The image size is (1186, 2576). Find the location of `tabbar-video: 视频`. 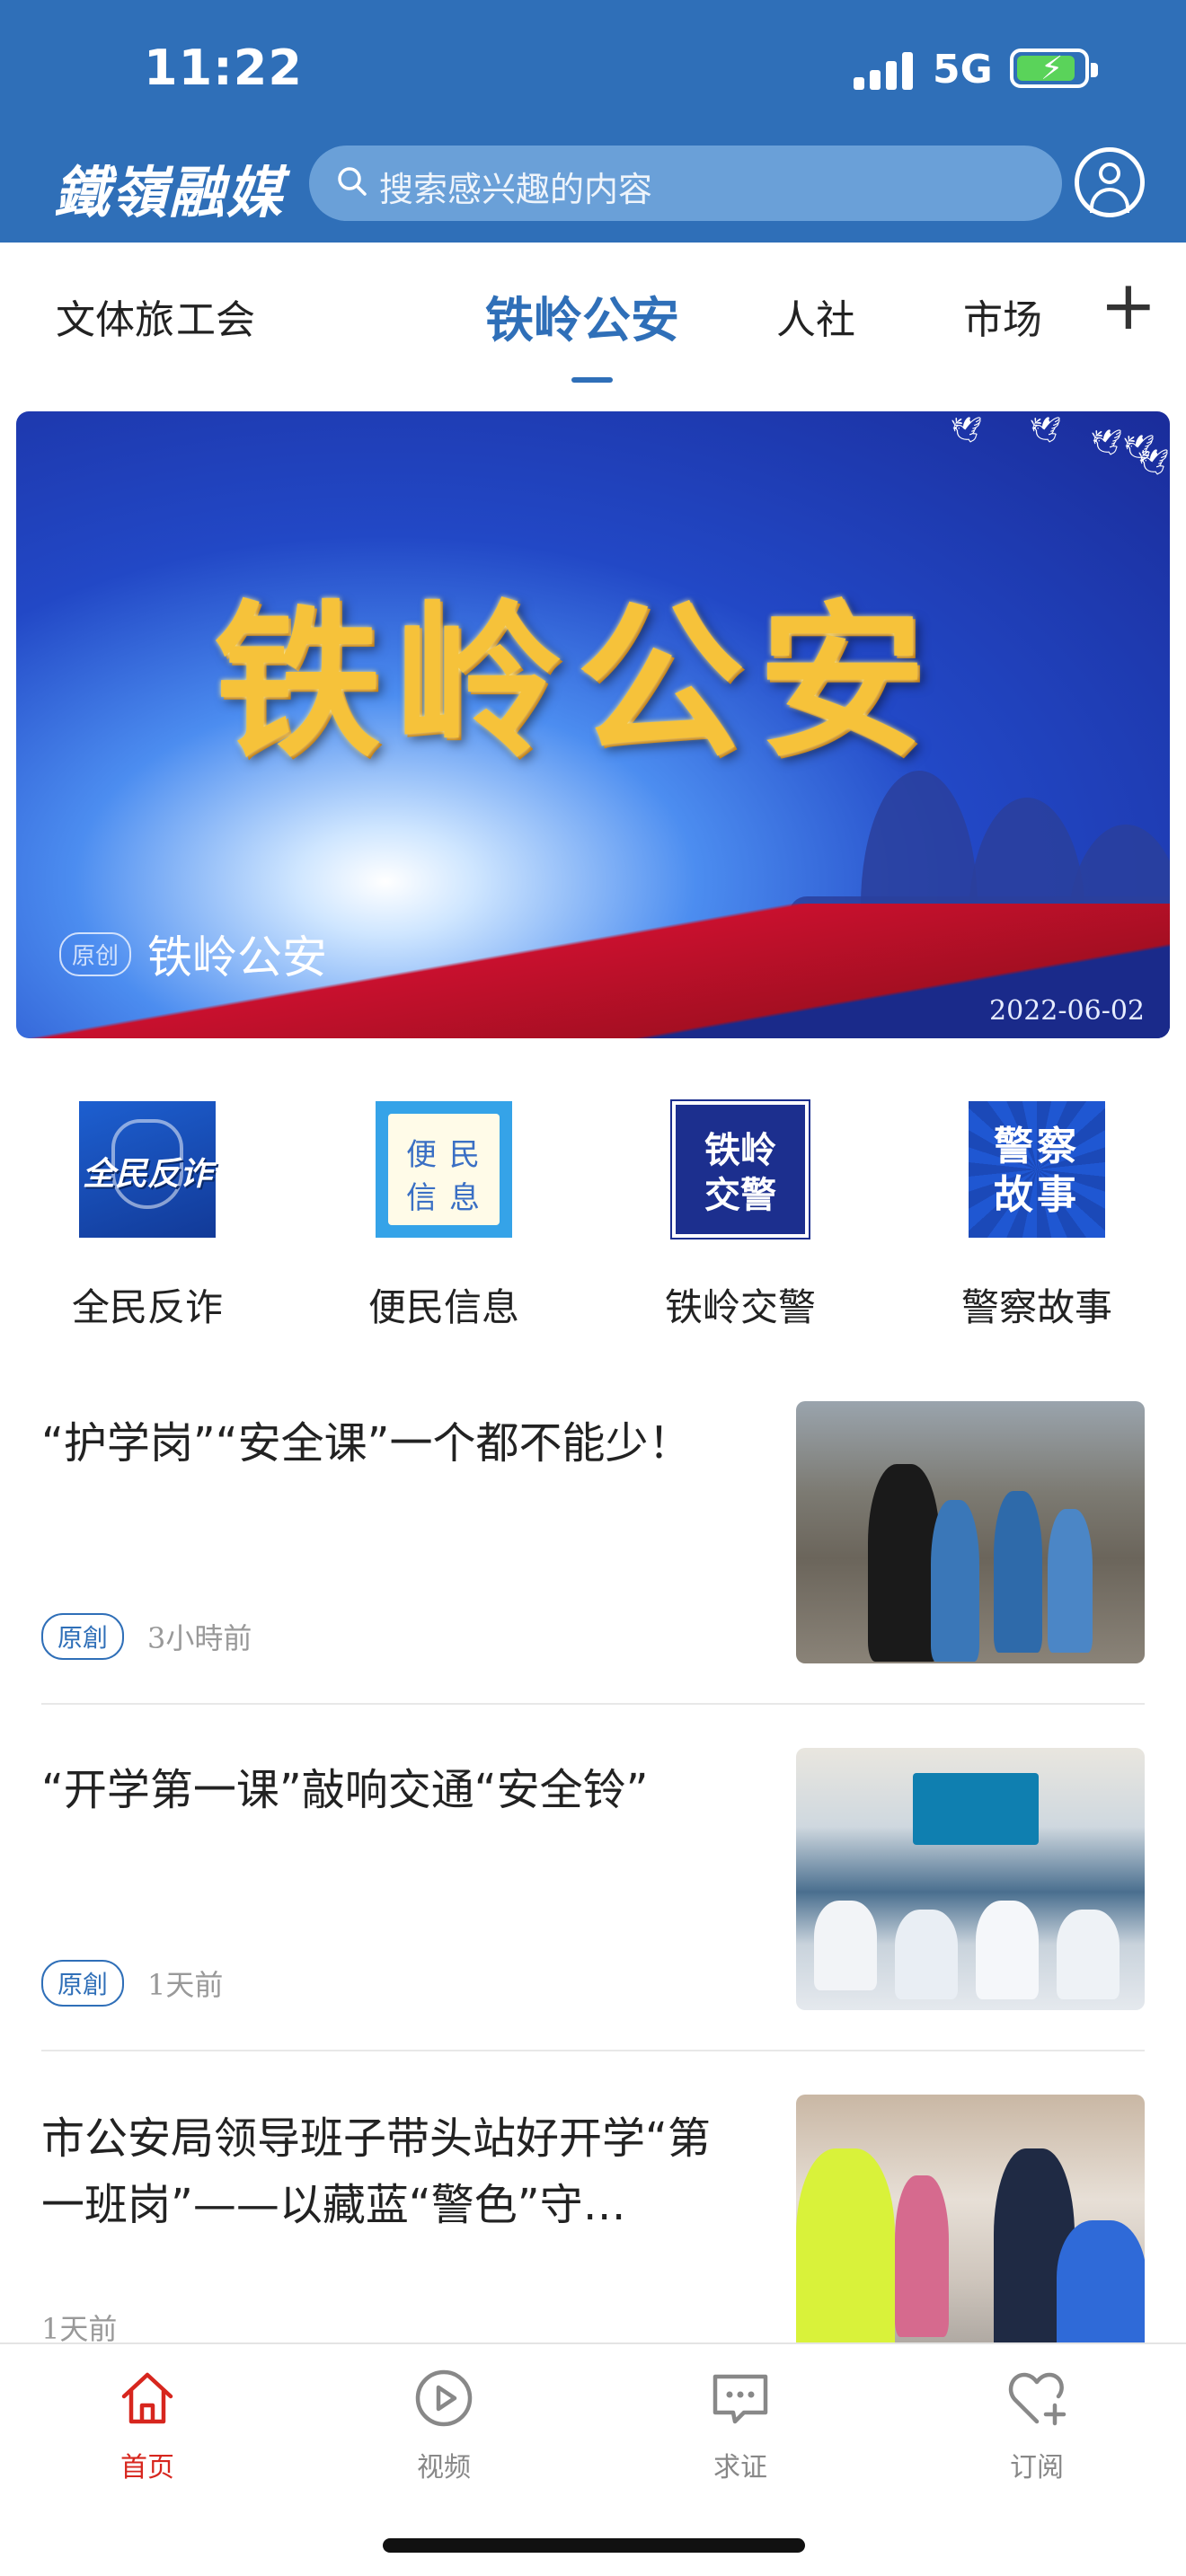

tabbar-video: 视频 is located at coordinates (444, 2425).